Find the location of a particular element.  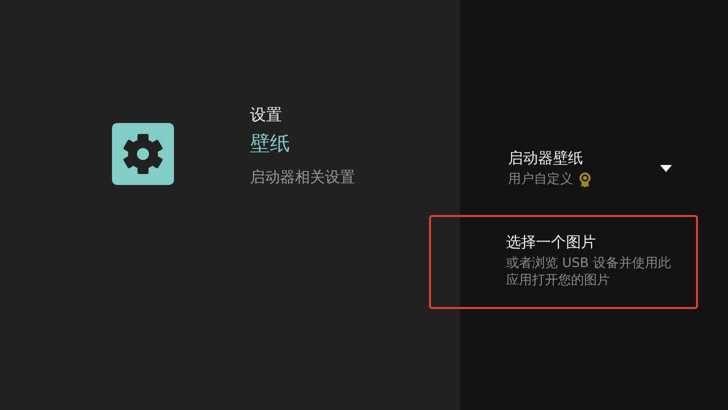

option-description: 或者浏览 USB 设备并使用此应用打开您的图片 is located at coordinates (589, 272).